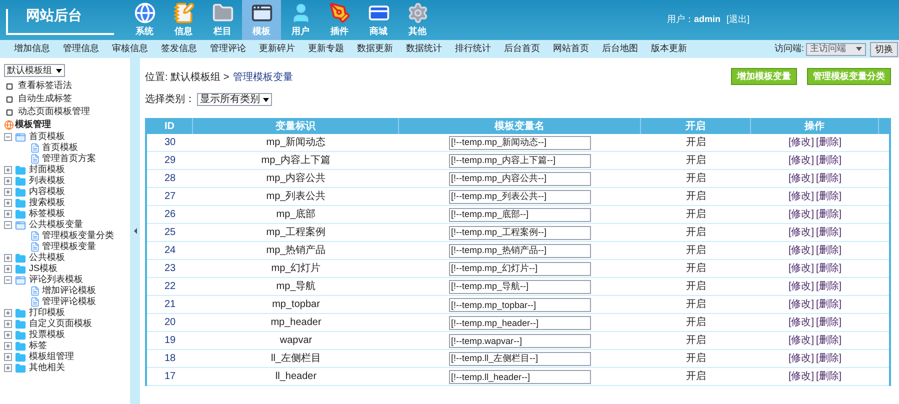 The height and width of the screenshot is (404, 899). Describe the element at coordinates (69, 291) in the screenshot. I see `tree-item: 增加评论模板` at that location.